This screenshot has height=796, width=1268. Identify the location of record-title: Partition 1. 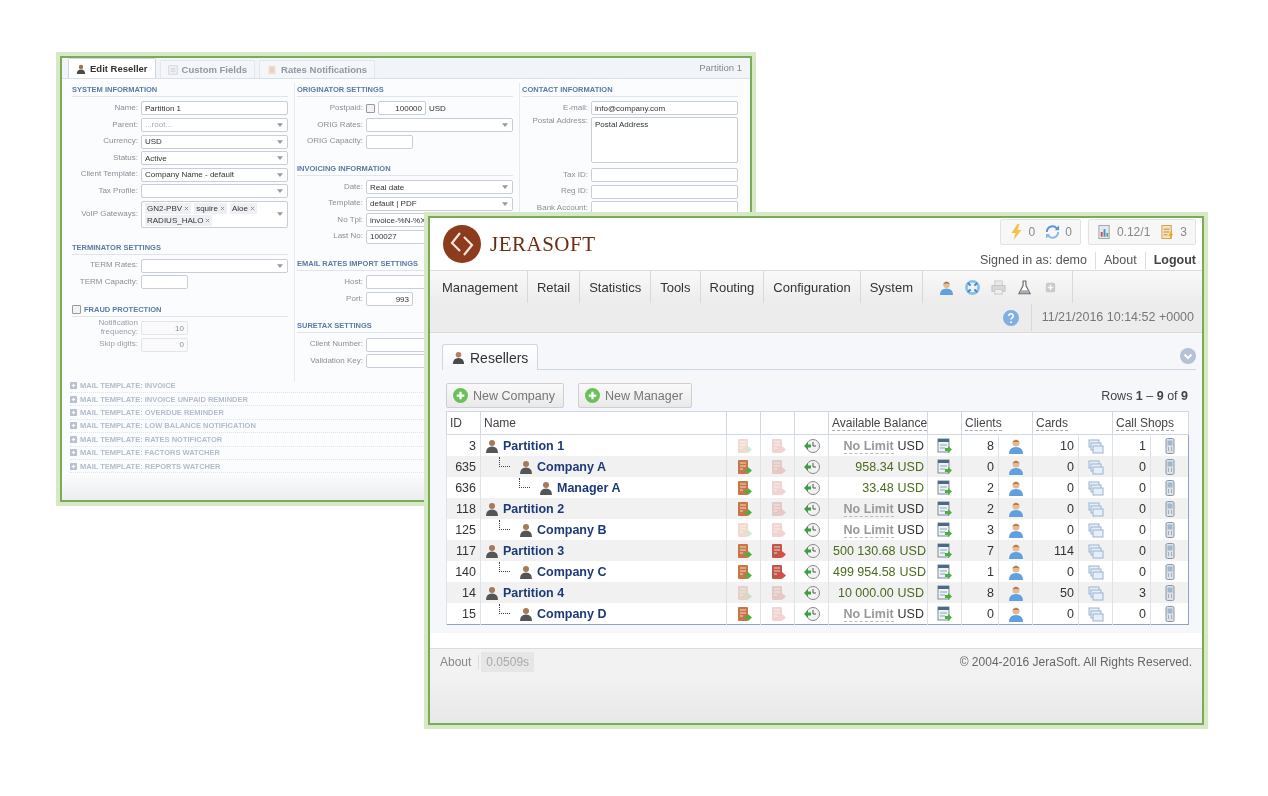
(721, 69).